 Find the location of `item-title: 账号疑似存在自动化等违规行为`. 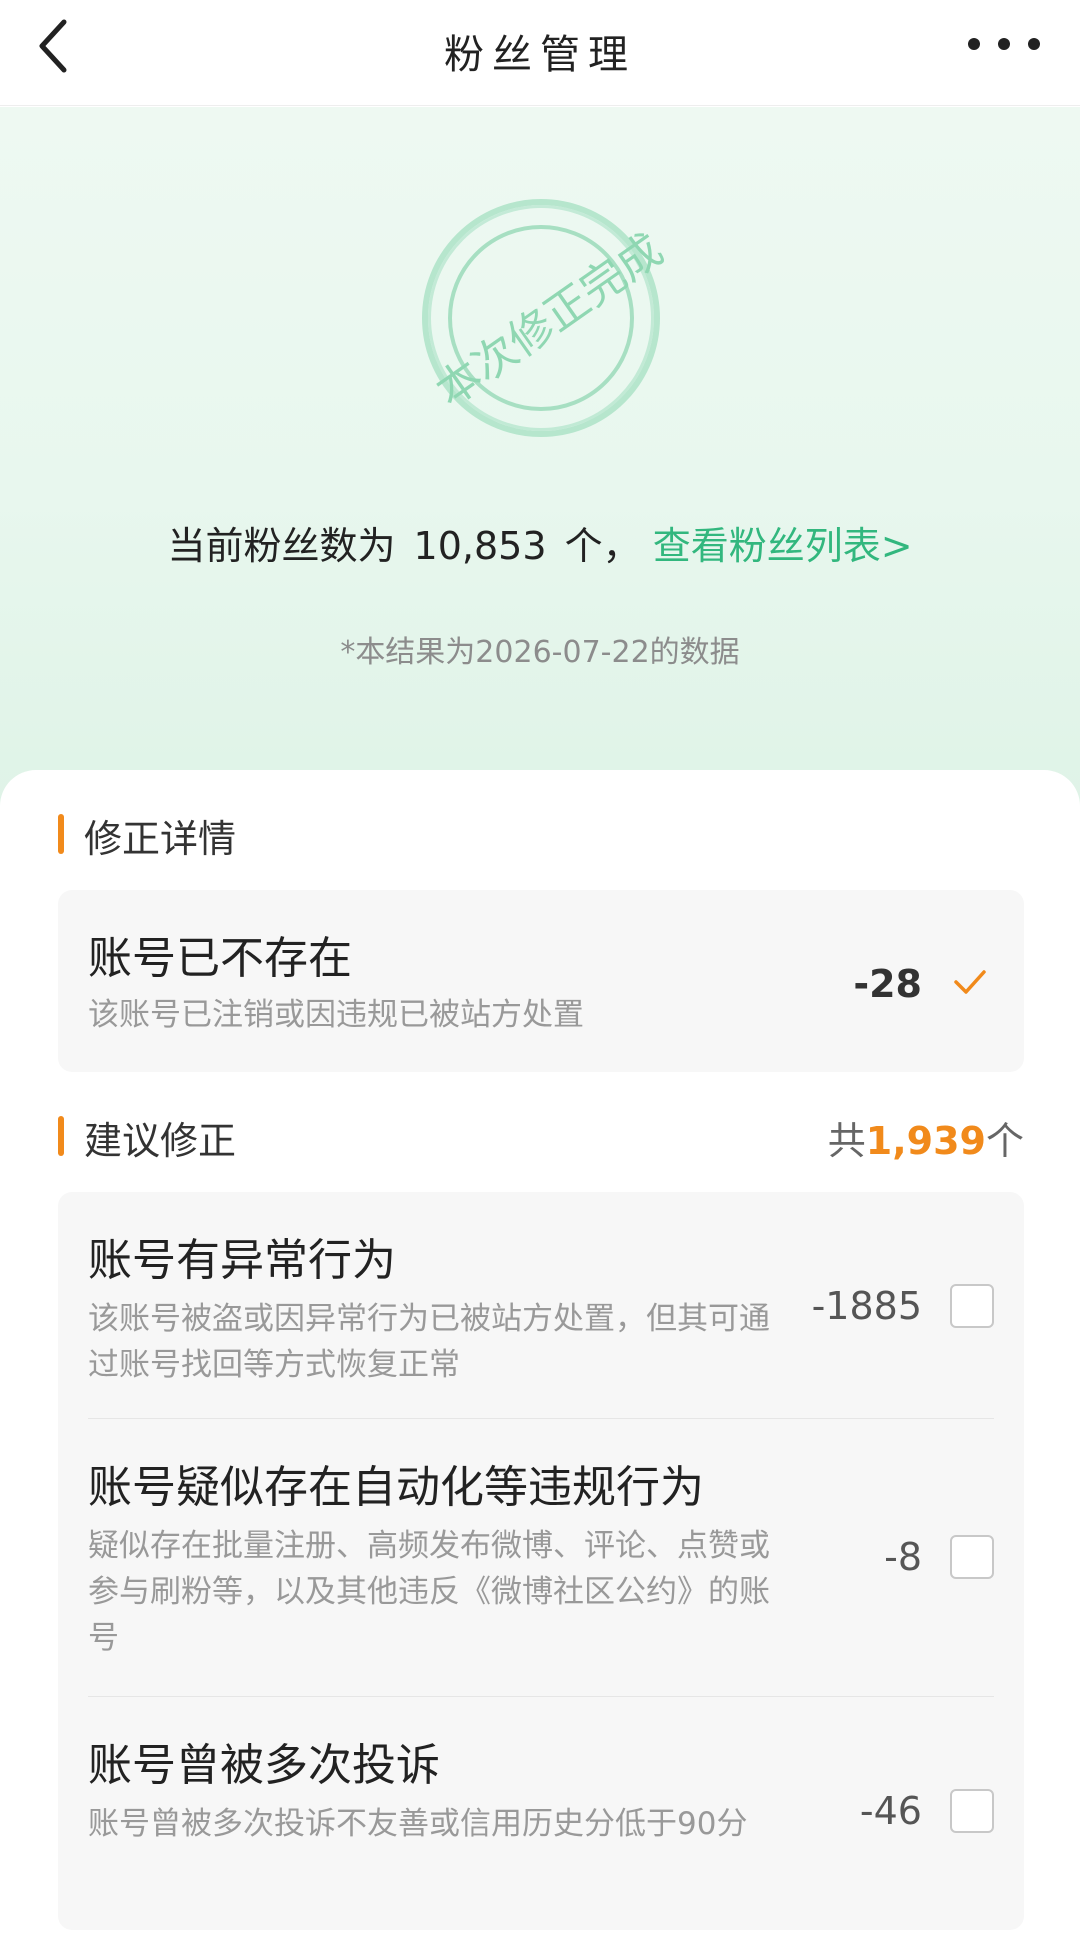

item-title: 账号疑似存在自动化等违规行为 is located at coordinates (396, 1487).